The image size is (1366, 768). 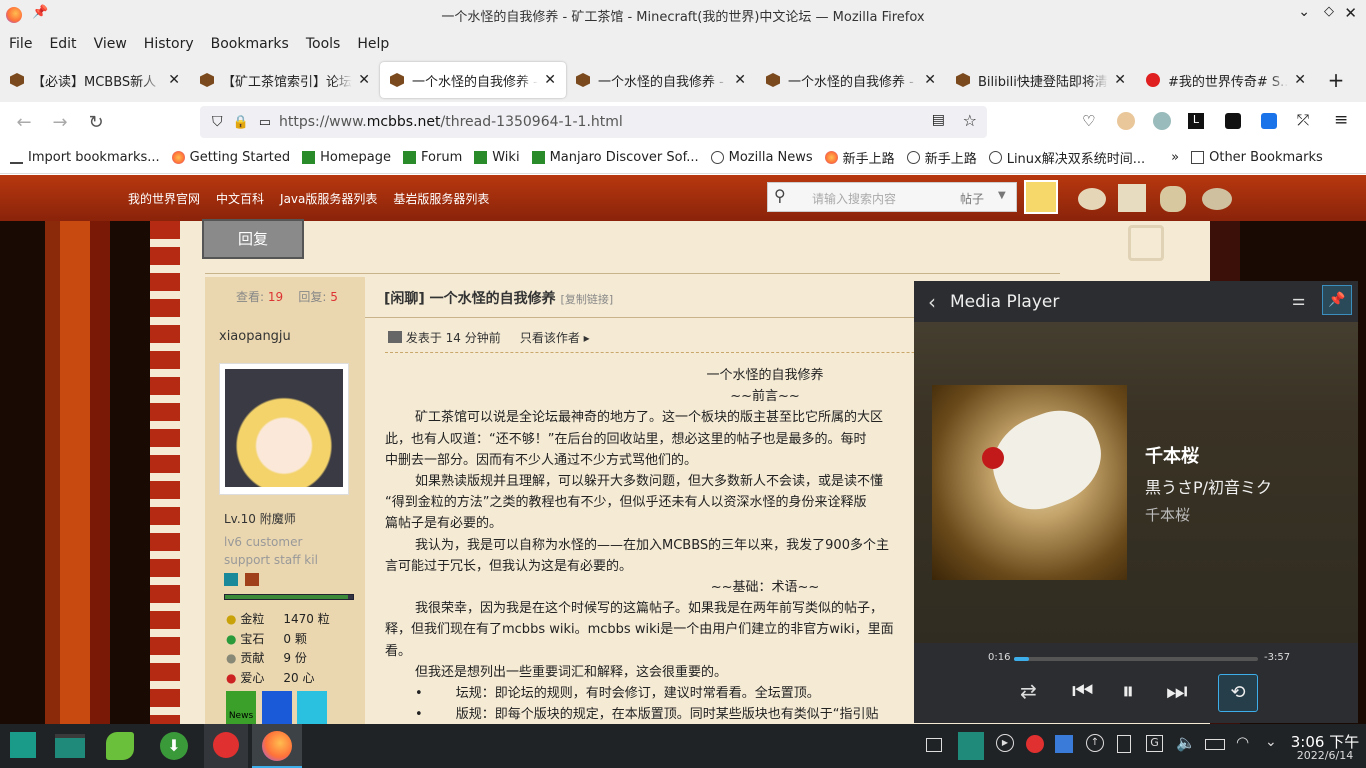 What do you see at coordinates (174, 746) in the screenshot?
I see `download-icon: ⬇` at bounding box center [174, 746].